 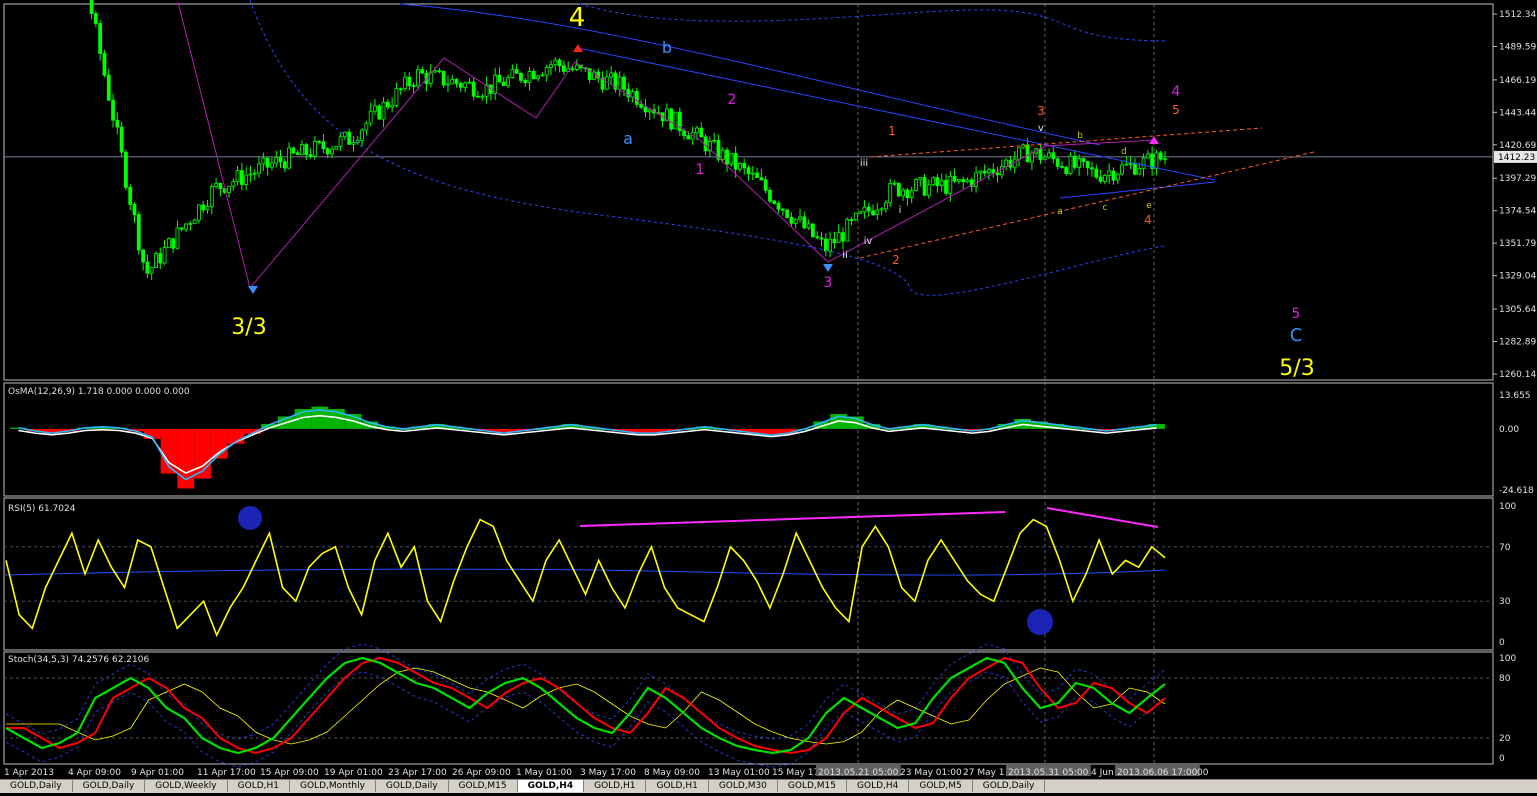 I want to click on x-axis-label: 15 May 17, so click(x=795, y=773).